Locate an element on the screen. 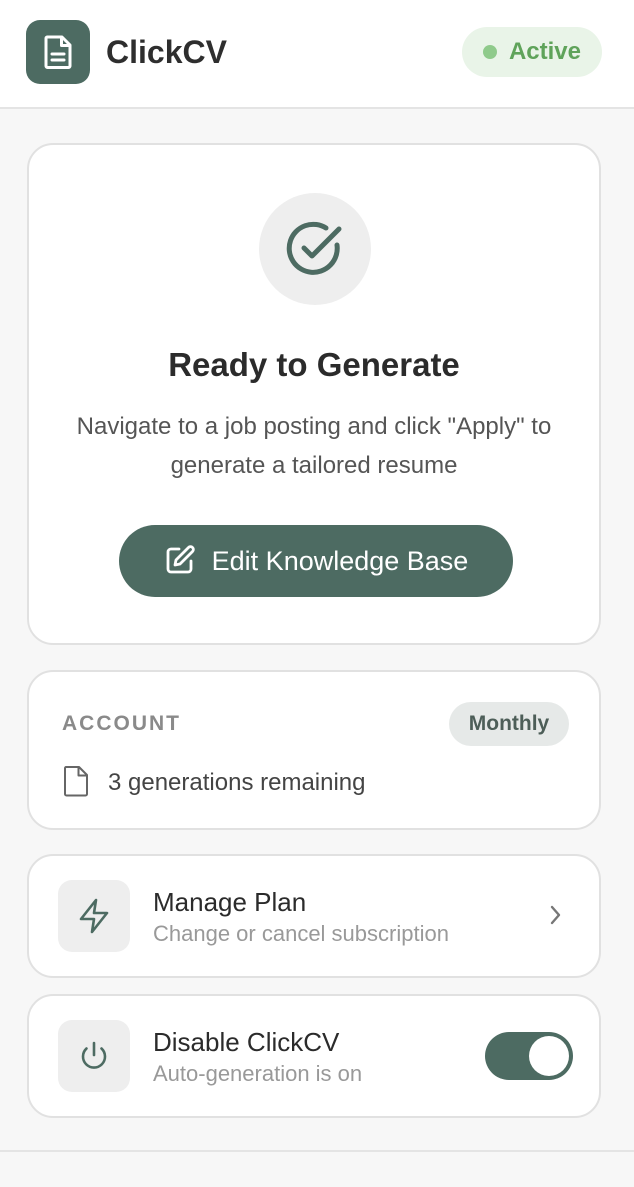 Image resolution: width=634 pixels, height=1187 pixels. manage-plan-title: Manage Plan is located at coordinates (230, 902).